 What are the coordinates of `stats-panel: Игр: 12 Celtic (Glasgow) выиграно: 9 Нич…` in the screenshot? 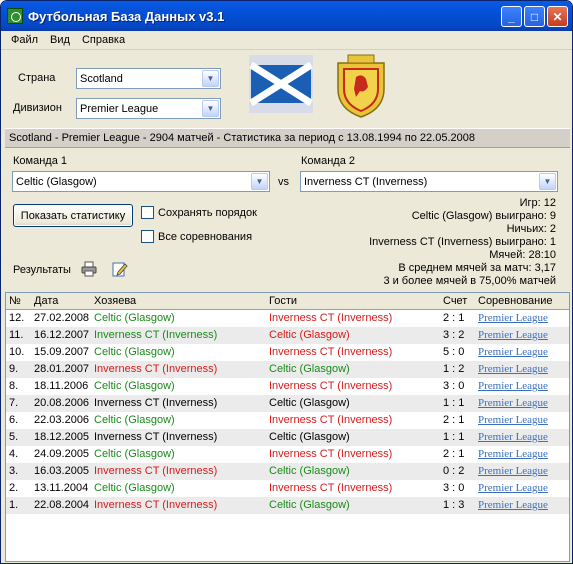 It's located at (462, 242).